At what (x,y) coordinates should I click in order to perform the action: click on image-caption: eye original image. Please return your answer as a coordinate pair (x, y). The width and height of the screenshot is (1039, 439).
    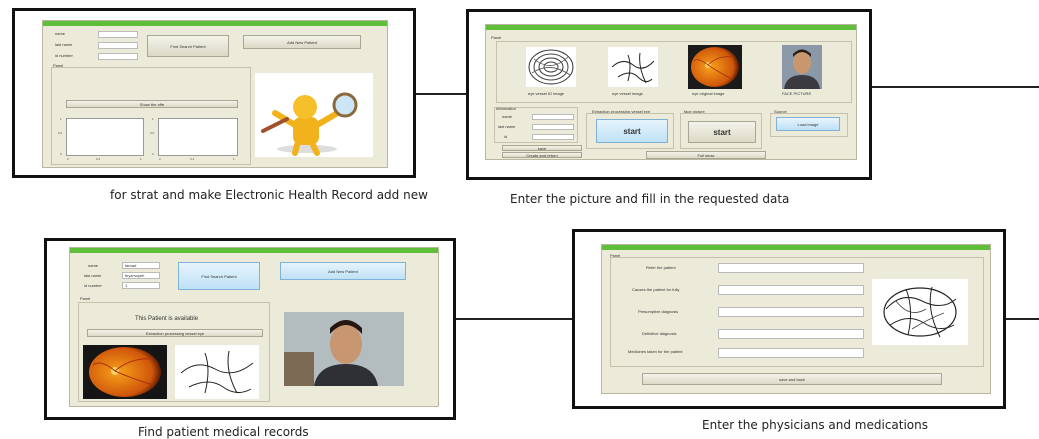
    Looking at the image, I should click on (708, 93).